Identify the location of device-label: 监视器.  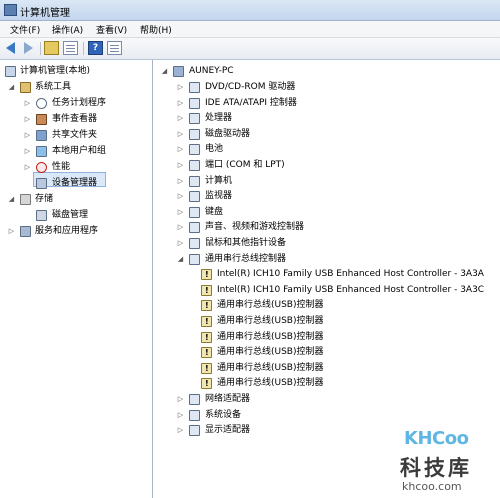
(219, 196).